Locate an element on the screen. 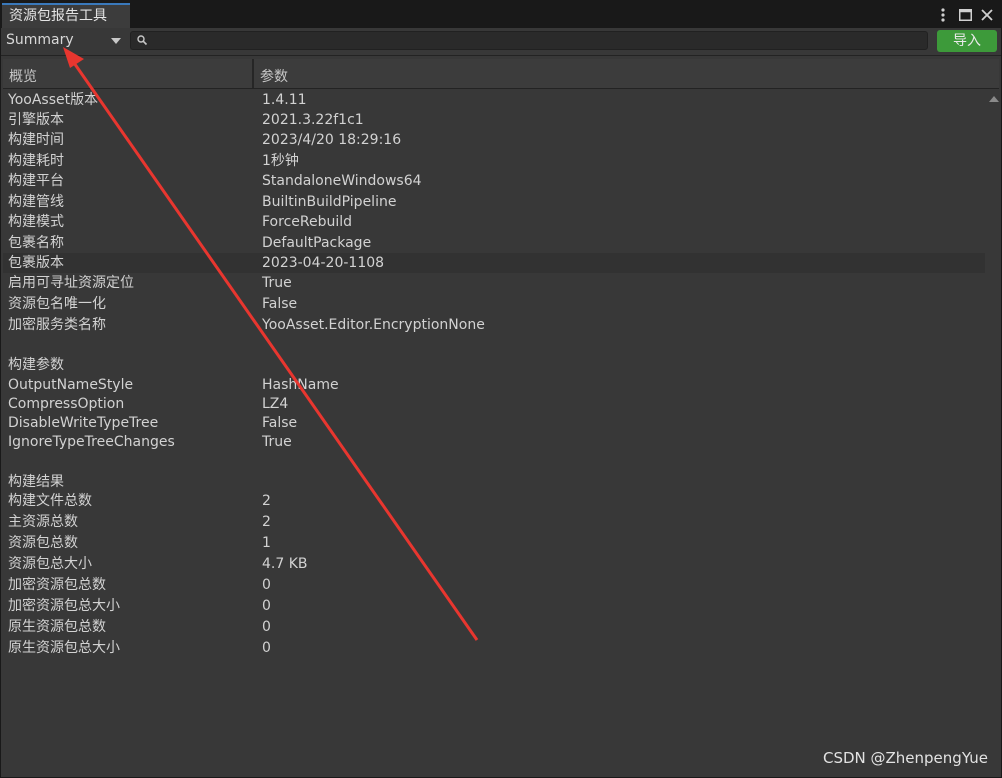 This screenshot has width=1002, height=778. view-mode-label: Summary is located at coordinates (40, 40).